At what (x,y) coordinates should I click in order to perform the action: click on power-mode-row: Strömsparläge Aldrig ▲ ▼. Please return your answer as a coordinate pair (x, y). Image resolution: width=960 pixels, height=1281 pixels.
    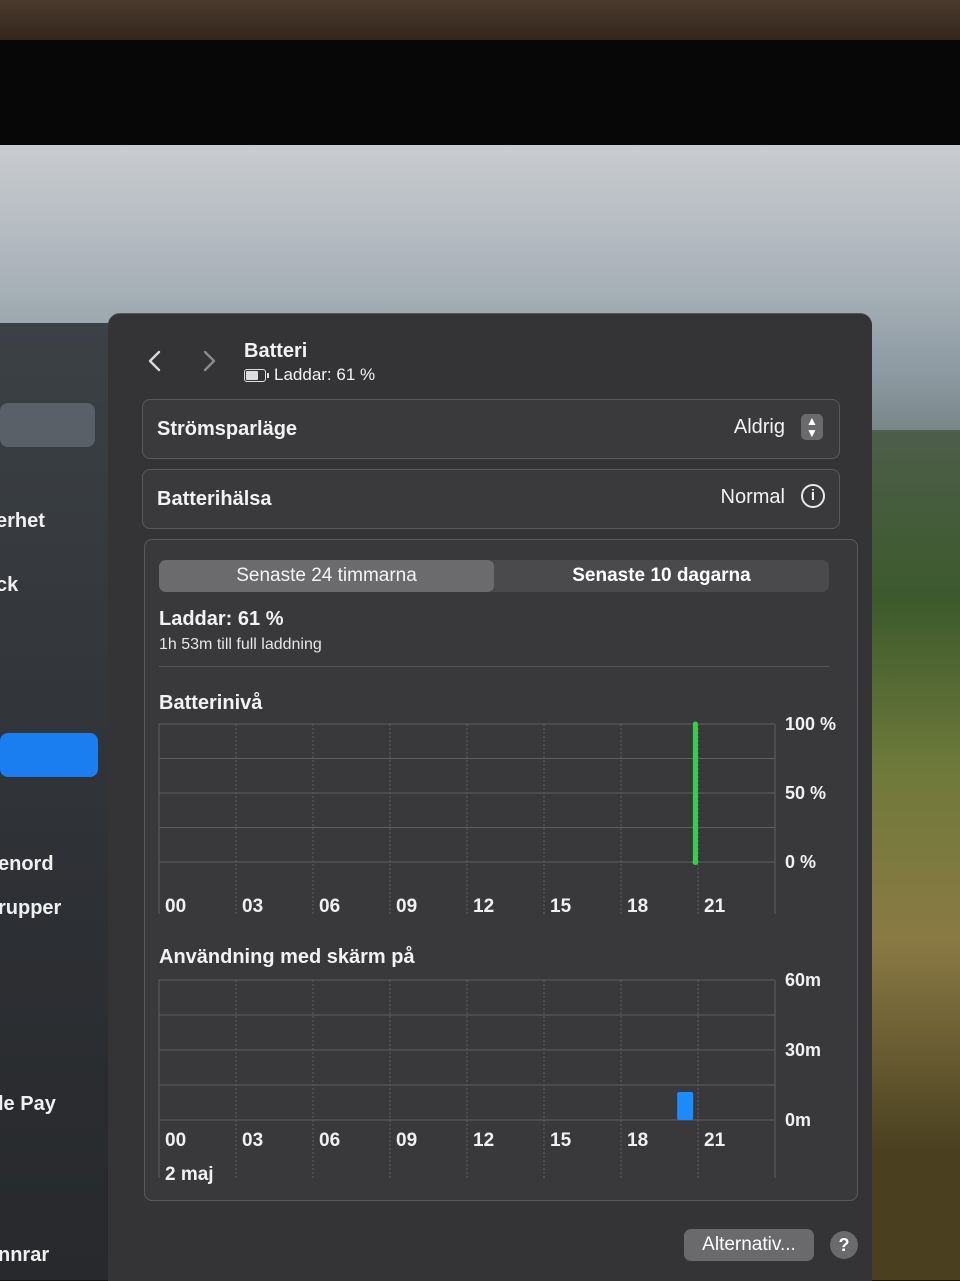
    Looking at the image, I should click on (491, 429).